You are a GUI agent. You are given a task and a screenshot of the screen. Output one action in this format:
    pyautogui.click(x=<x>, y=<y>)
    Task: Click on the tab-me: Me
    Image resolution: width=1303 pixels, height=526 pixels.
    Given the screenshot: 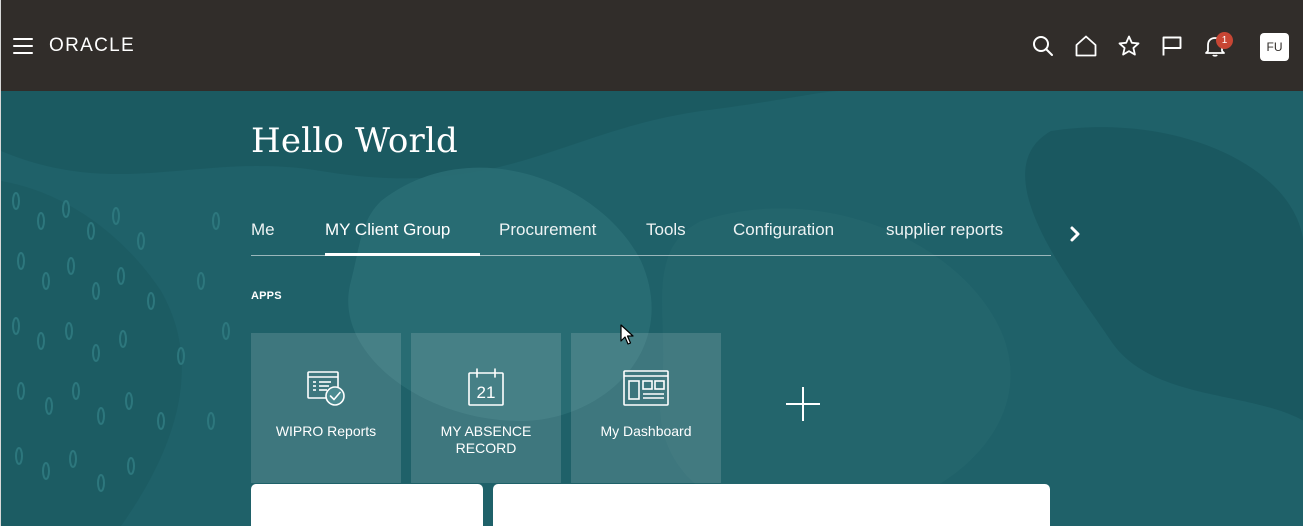 What is the action you would take?
    pyautogui.click(x=263, y=230)
    